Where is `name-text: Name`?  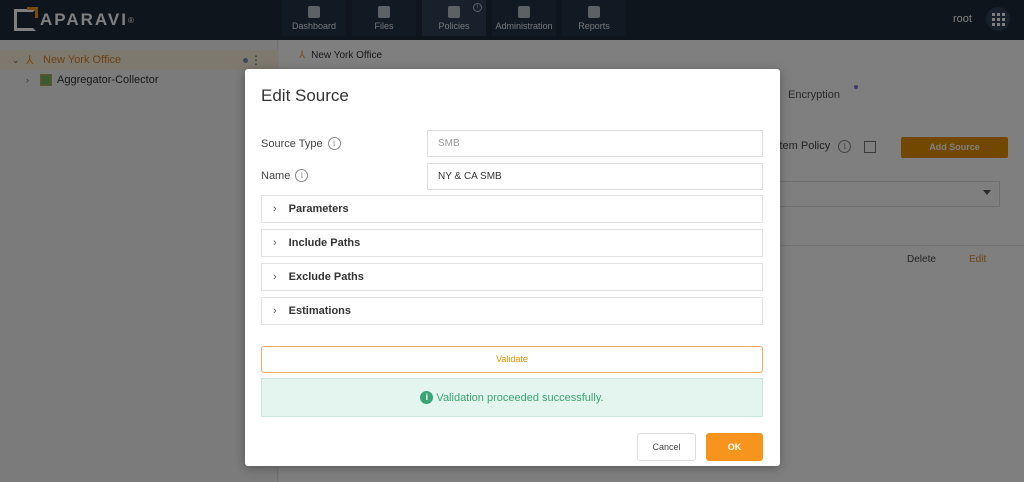 name-text: Name is located at coordinates (276, 175).